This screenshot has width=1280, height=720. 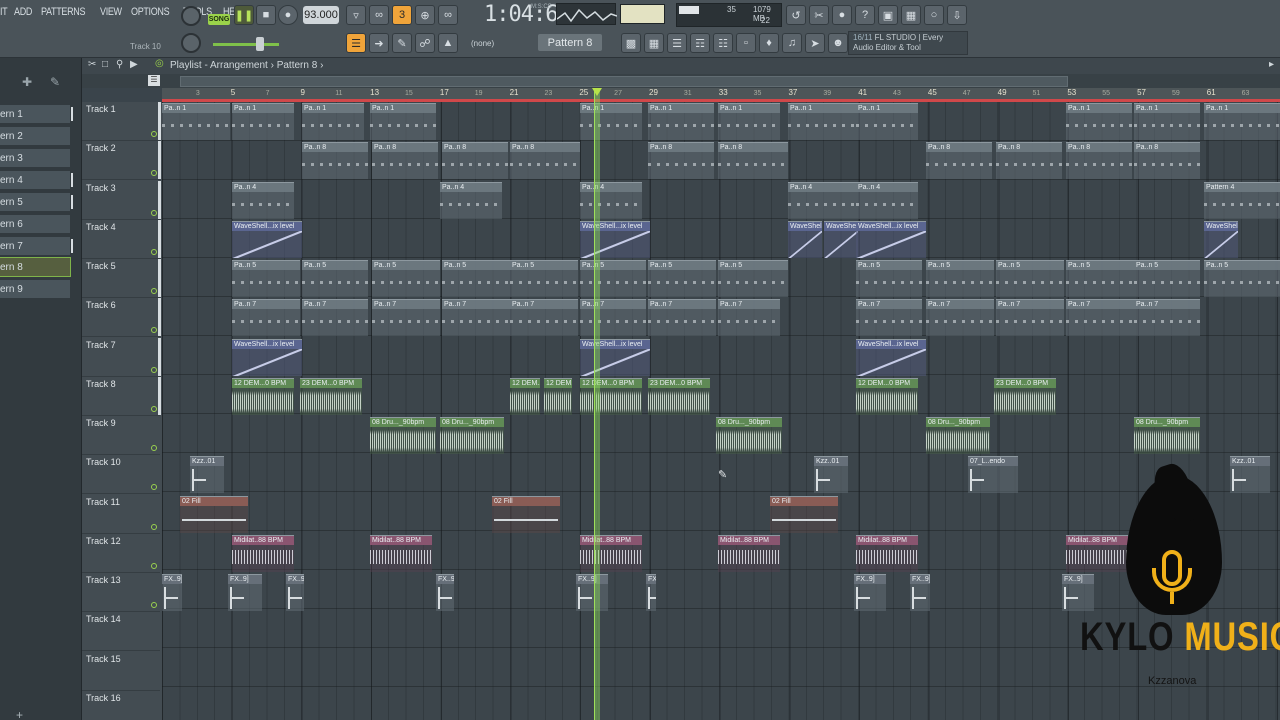 What do you see at coordinates (796, 15) in the screenshot?
I see `undo-icon: ↺` at bounding box center [796, 15].